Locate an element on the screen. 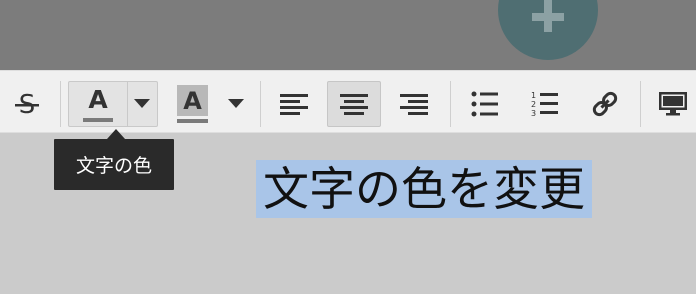 The image size is (696, 294). link-icon is located at coordinates (605, 104).